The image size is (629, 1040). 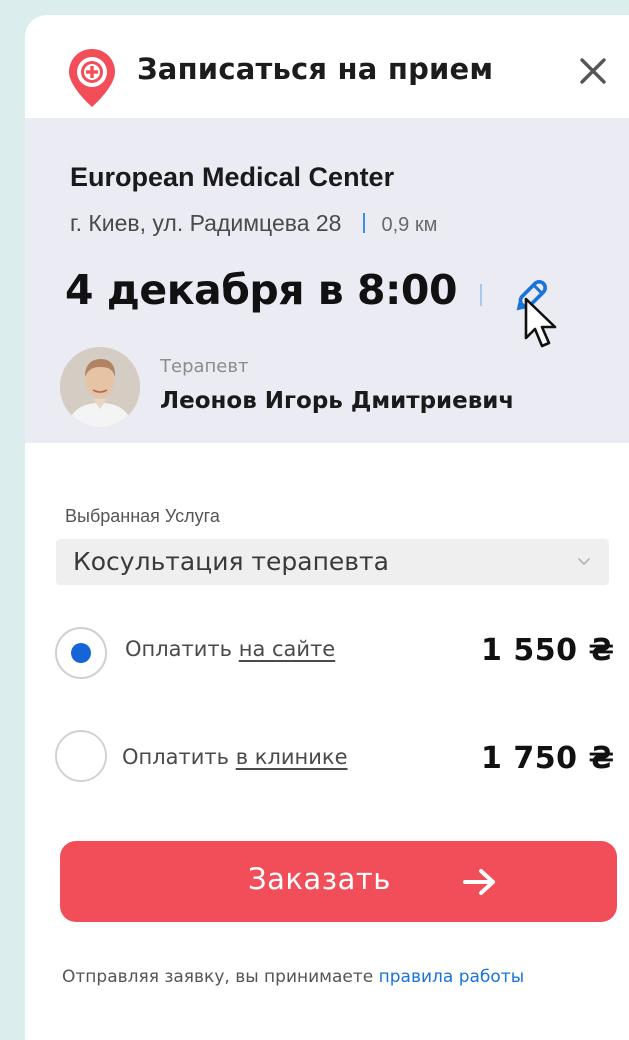 I want to click on arrow-right-icon, so click(x=479, y=882).